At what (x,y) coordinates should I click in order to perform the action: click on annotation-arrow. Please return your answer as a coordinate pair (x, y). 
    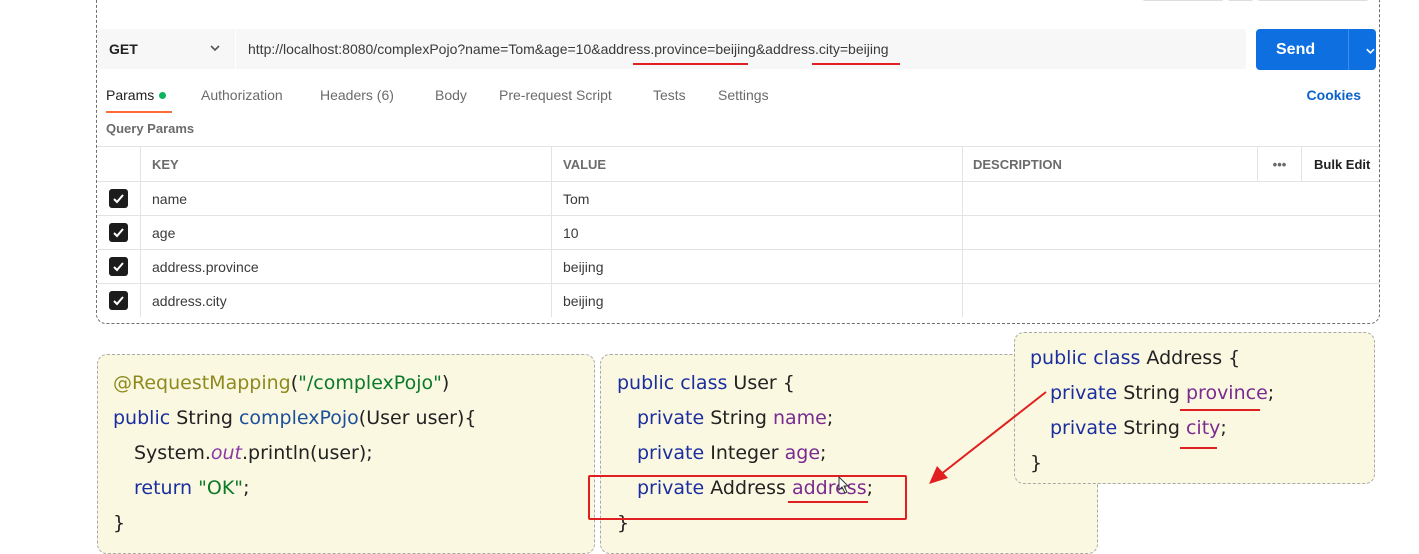
    Looking at the image, I should click on (988, 437).